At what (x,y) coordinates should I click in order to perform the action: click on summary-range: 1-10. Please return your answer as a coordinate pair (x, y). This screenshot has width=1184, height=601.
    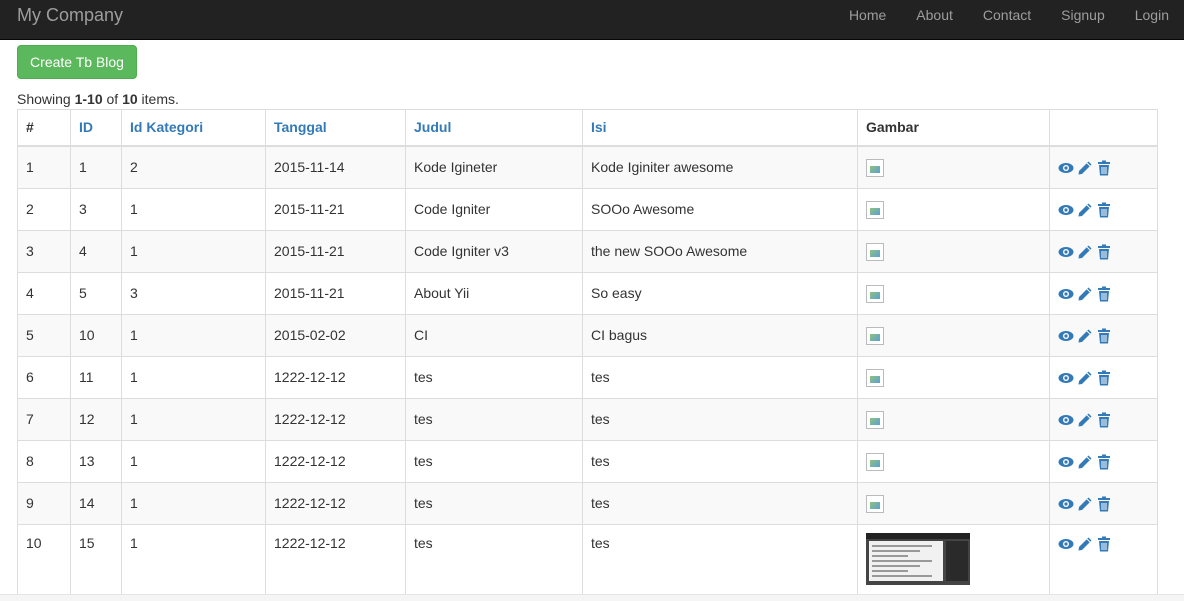
    Looking at the image, I should click on (88, 99).